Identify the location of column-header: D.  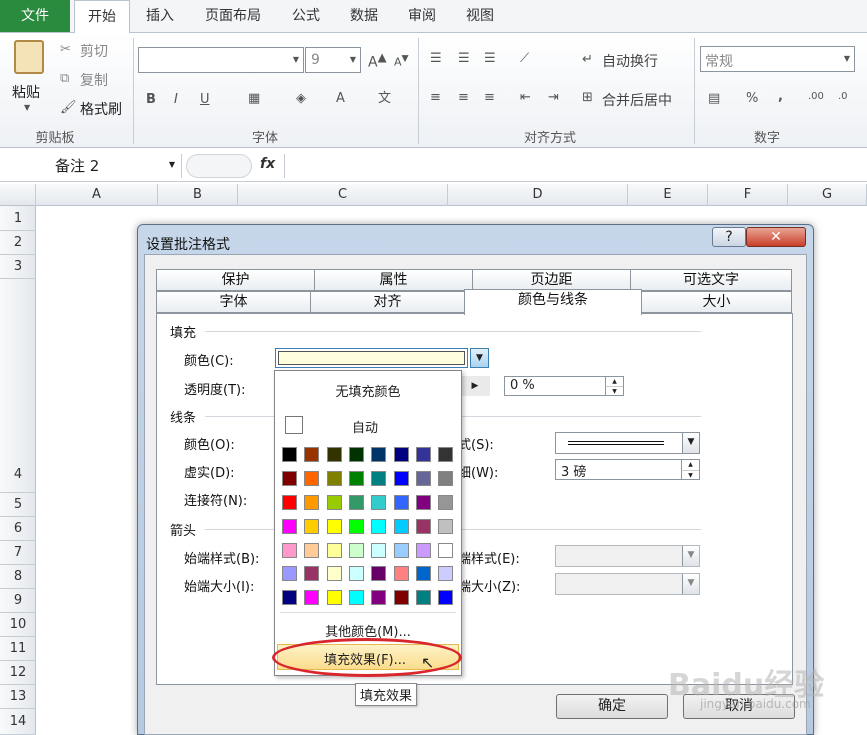
(538, 195).